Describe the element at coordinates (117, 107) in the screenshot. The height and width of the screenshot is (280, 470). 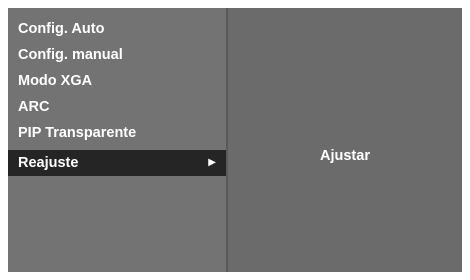
I see `menu-item-arc: ARC` at that location.